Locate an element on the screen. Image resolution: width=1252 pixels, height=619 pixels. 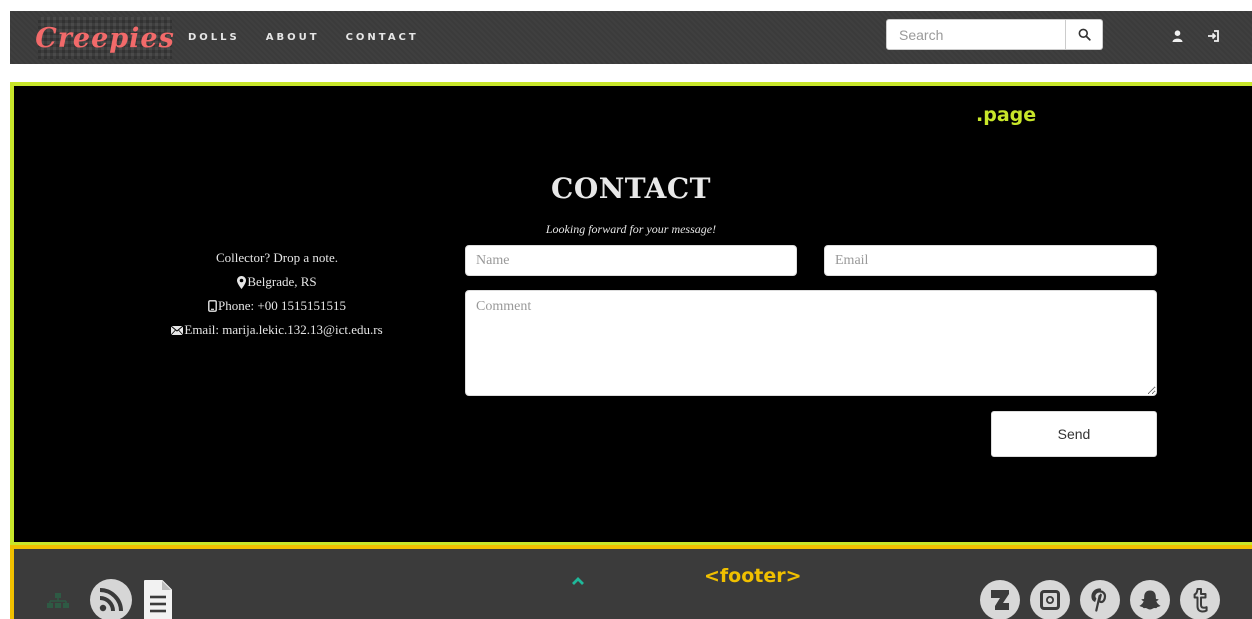
pinterest-icon is located at coordinates (1099, 600).